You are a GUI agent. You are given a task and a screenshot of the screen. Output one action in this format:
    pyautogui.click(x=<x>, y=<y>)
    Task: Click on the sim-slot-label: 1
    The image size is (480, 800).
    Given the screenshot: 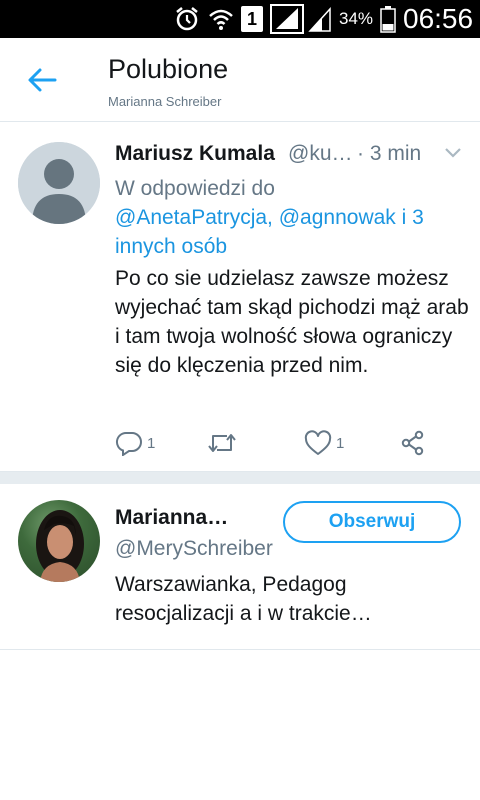 What is the action you would take?
    pyautogui.click(x=252, y=19)
    